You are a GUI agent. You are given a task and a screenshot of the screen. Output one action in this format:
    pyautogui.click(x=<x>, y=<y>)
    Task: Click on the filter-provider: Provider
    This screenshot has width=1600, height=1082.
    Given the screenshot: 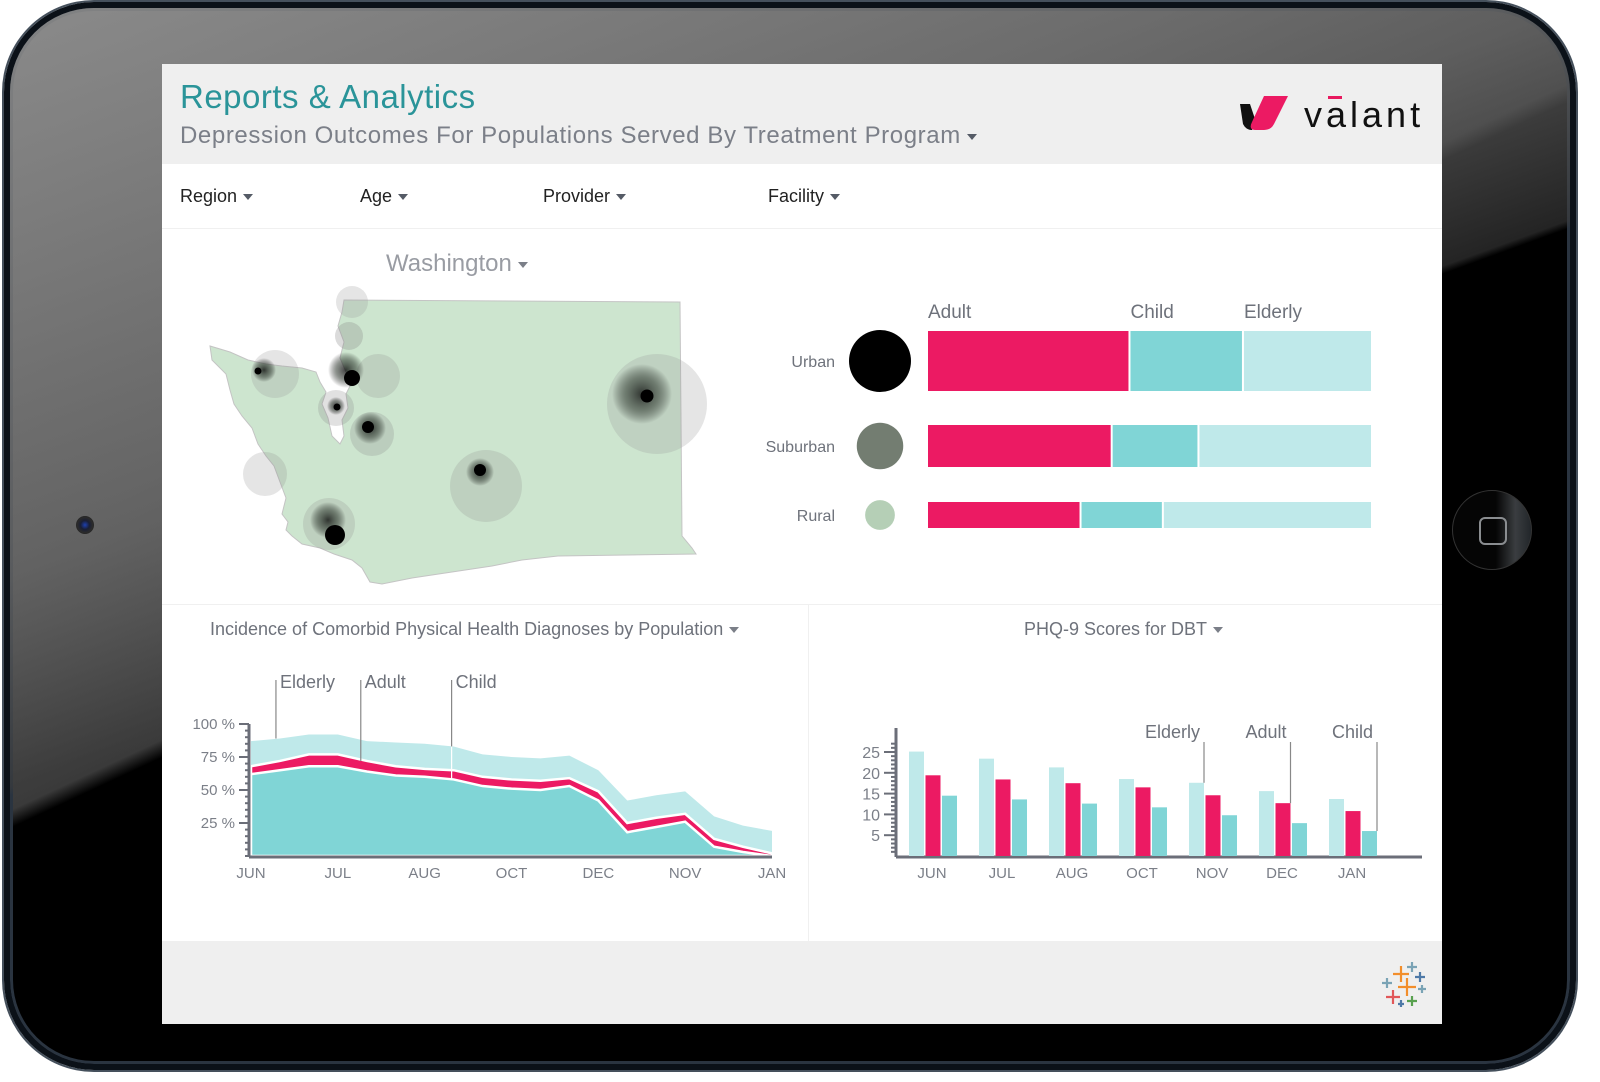 What is the action you would take?
    pyautogui.click(x=585, y=196)
    